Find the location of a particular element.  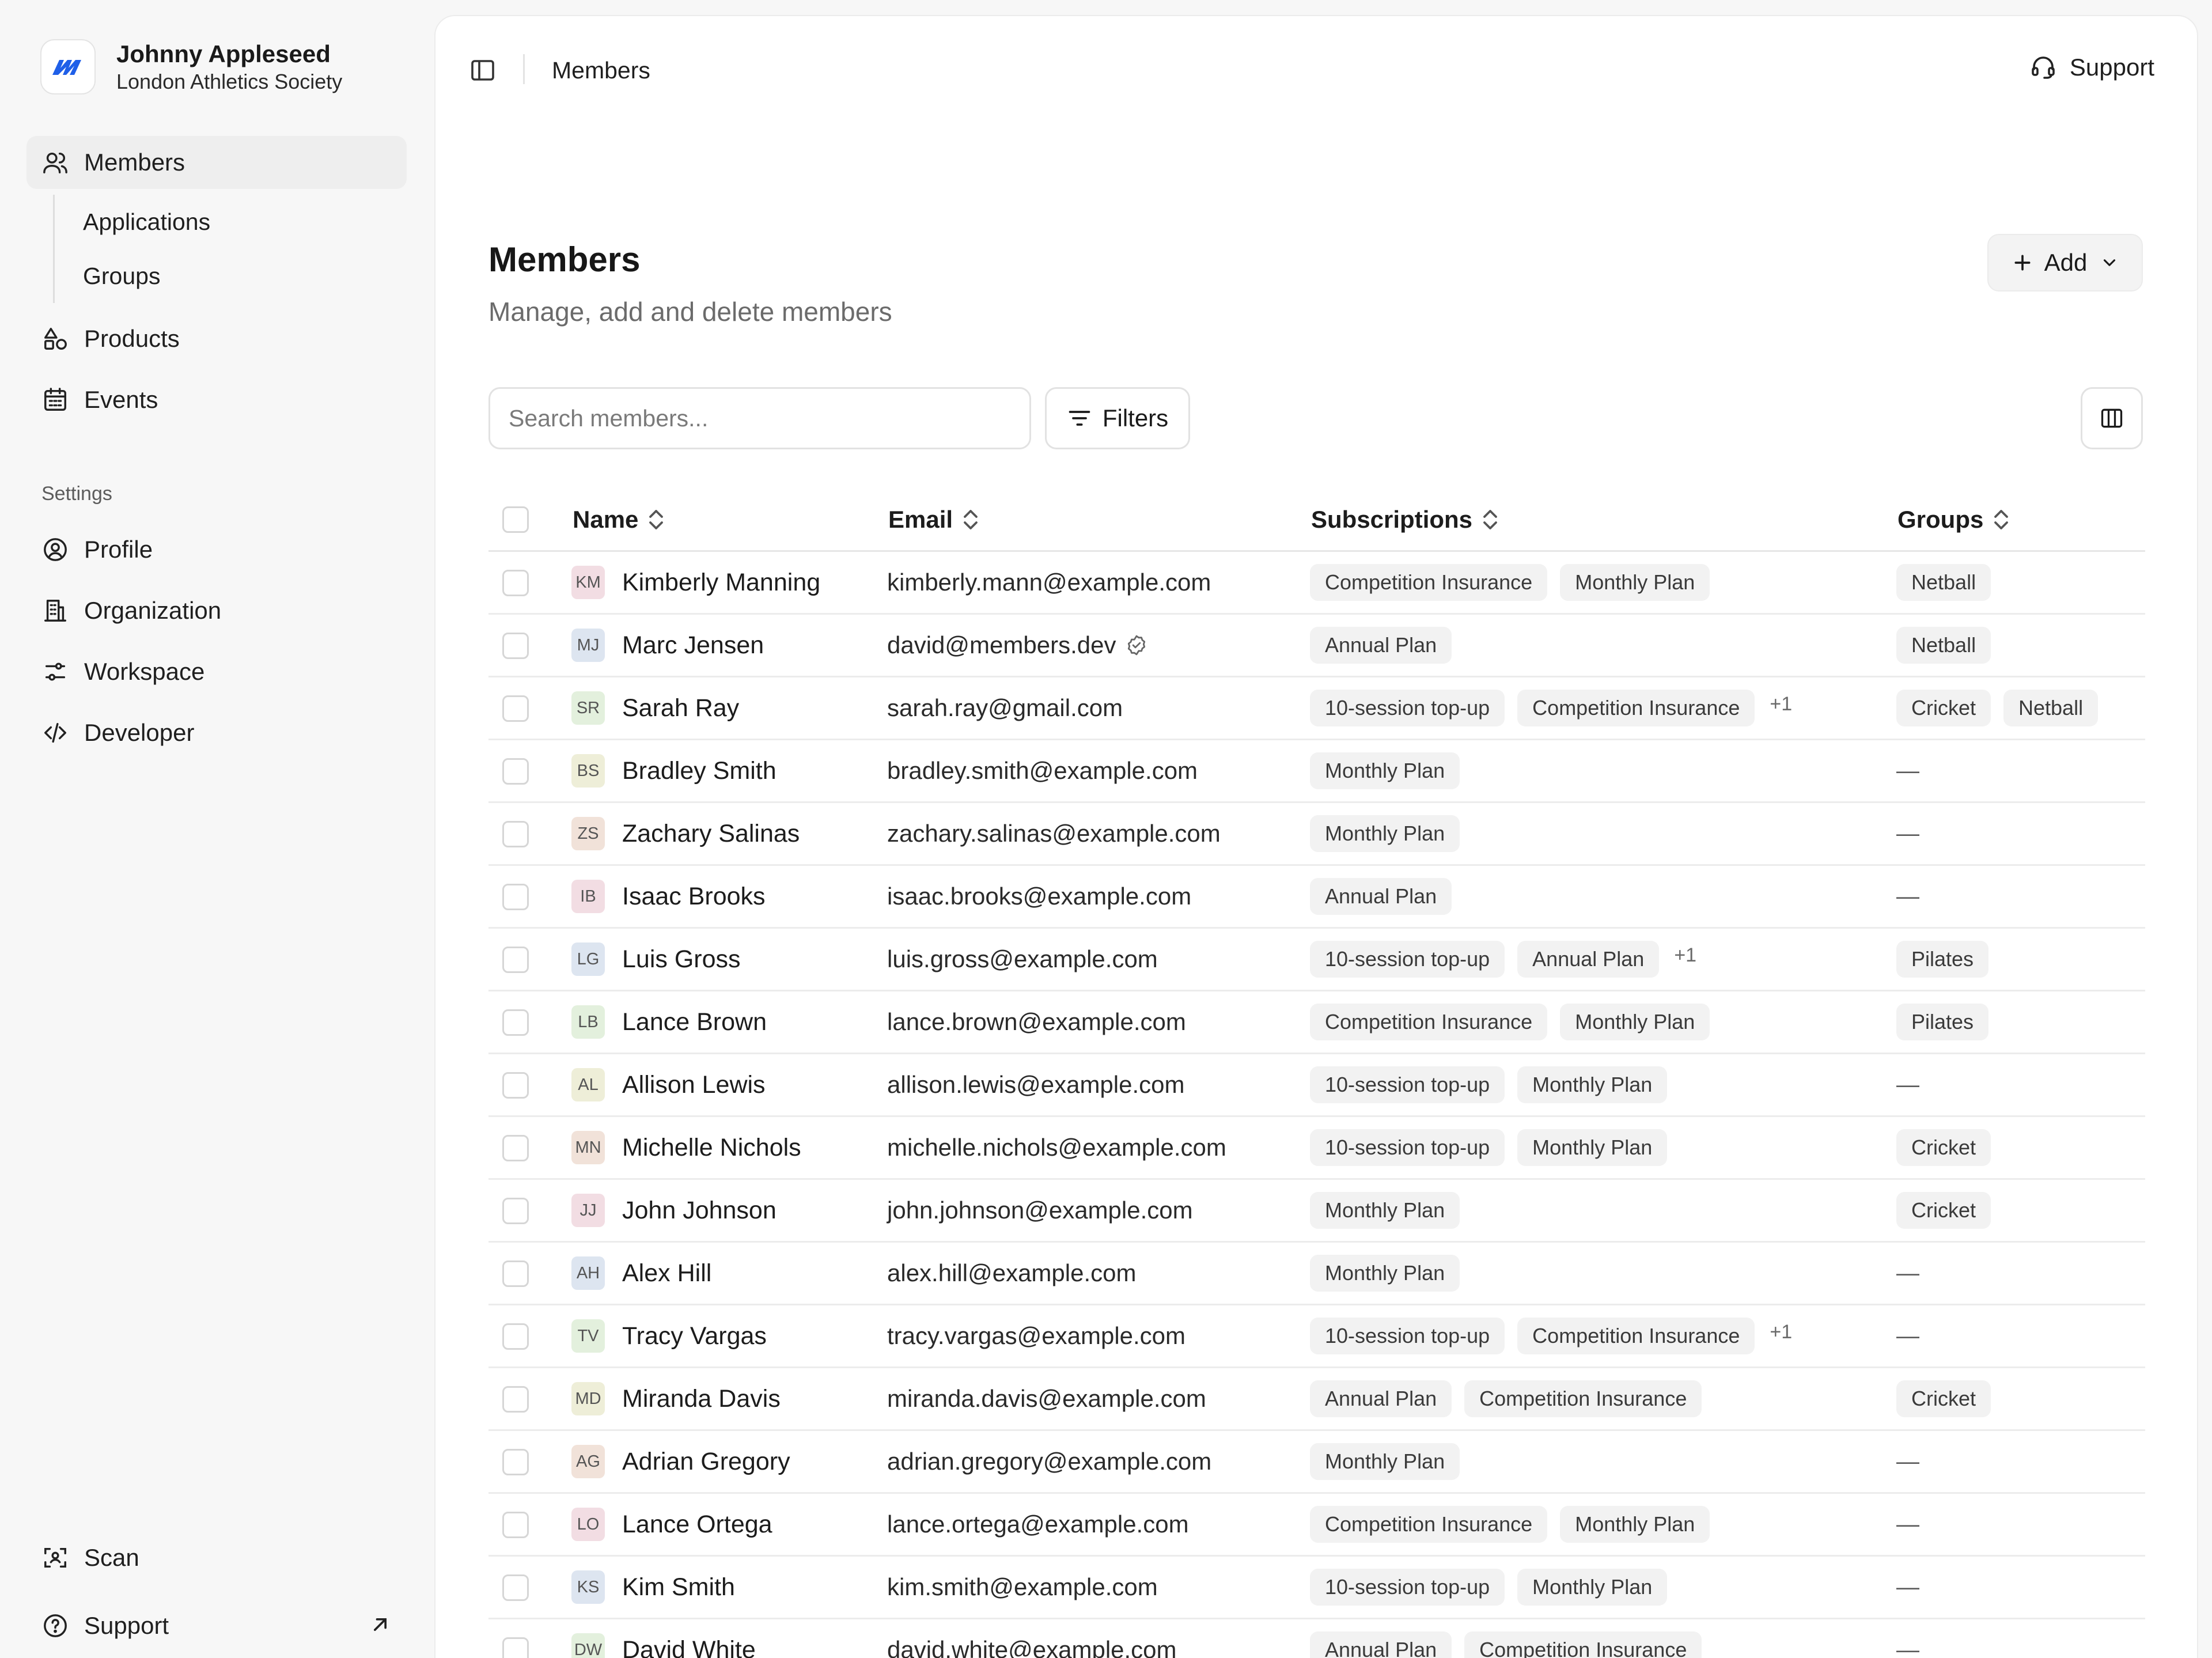

member-name: Isaac Brooks is located at coordinates (694, 897).